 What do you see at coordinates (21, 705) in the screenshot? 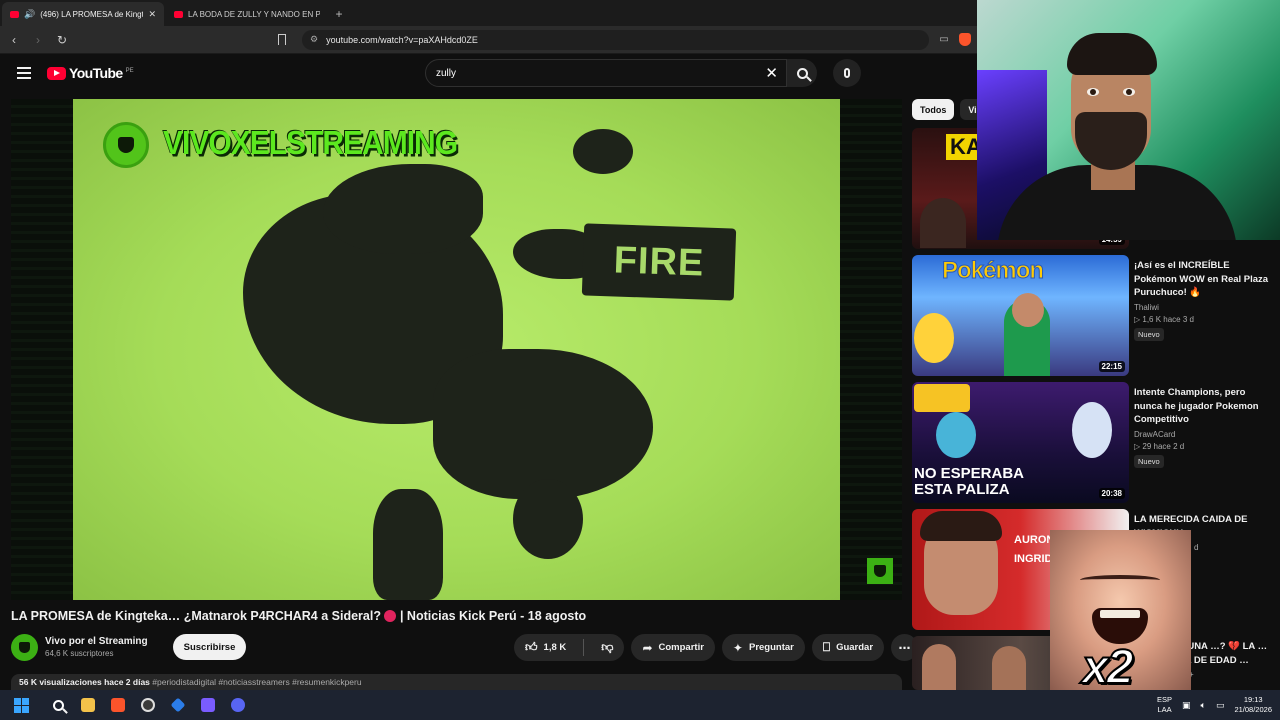
I see `windows-start-icon` at bounding box center [21, 705].